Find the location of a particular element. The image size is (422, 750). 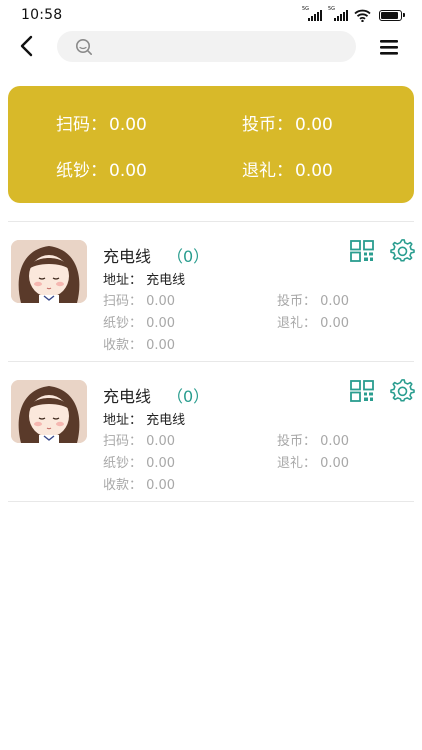

menu-icon is located at coordinates (390, 47).